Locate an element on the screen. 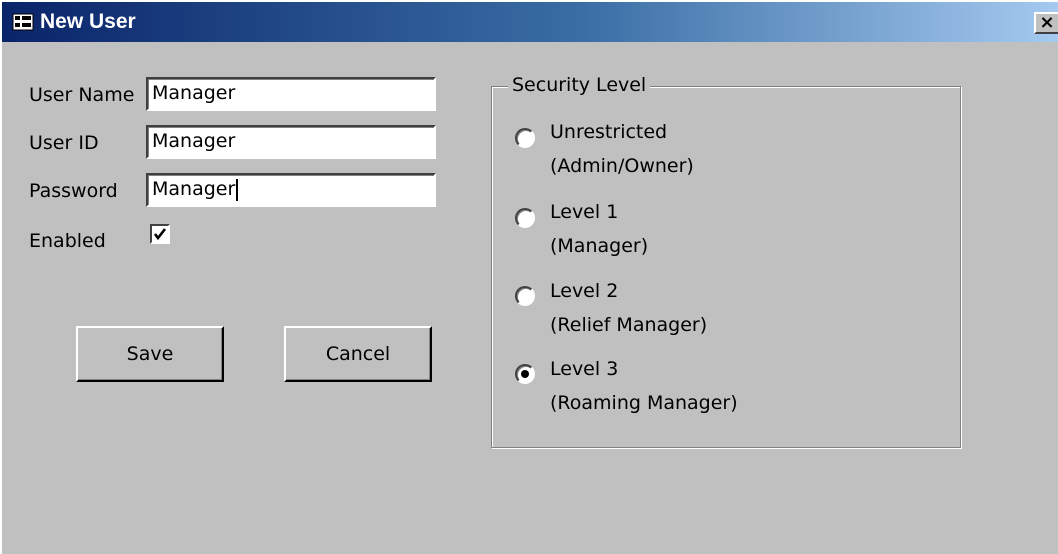  option-sublabel: (Relief Manager) is located at coordinates (629, 325).